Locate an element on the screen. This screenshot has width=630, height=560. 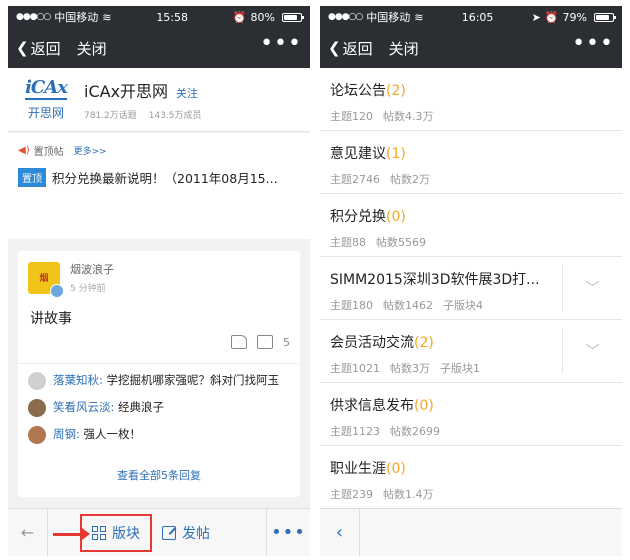
more-pinned-link: 更多>> is located at coordinates (90, 150).